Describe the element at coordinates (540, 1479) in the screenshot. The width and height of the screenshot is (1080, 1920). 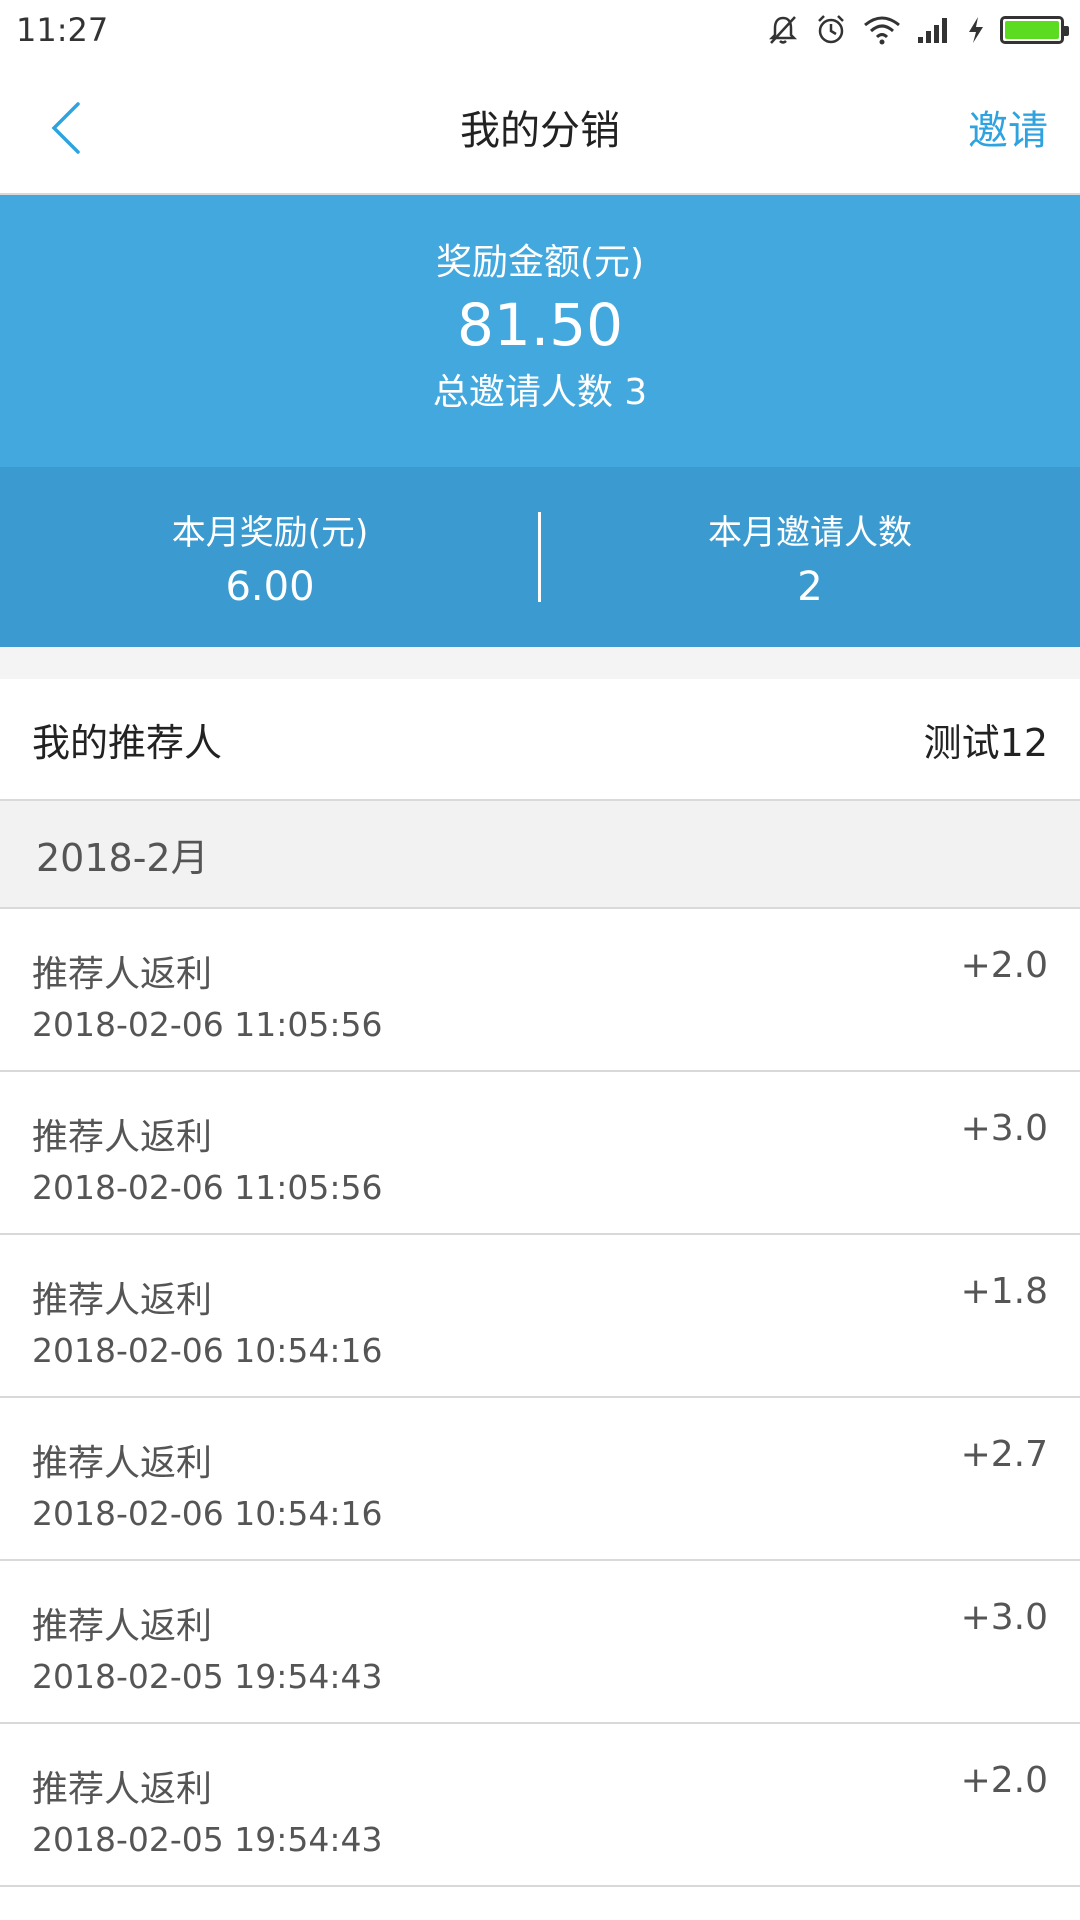
I see `list-item: 推荐人返利 2018-02-06 10:54:16 +2.7` at that location.